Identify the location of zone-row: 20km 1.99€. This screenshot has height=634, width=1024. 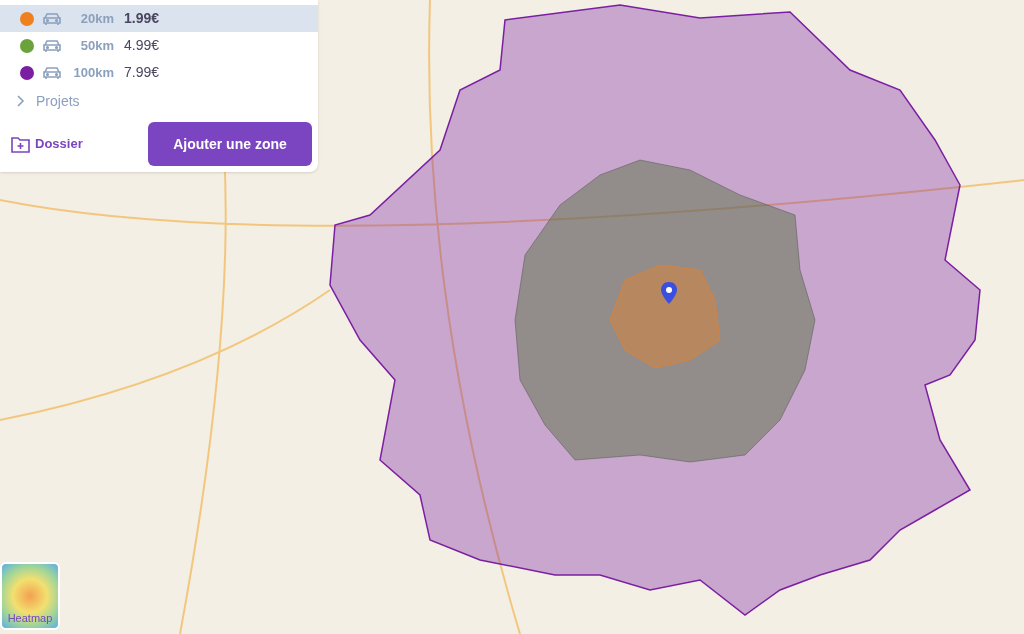
(159, 18).